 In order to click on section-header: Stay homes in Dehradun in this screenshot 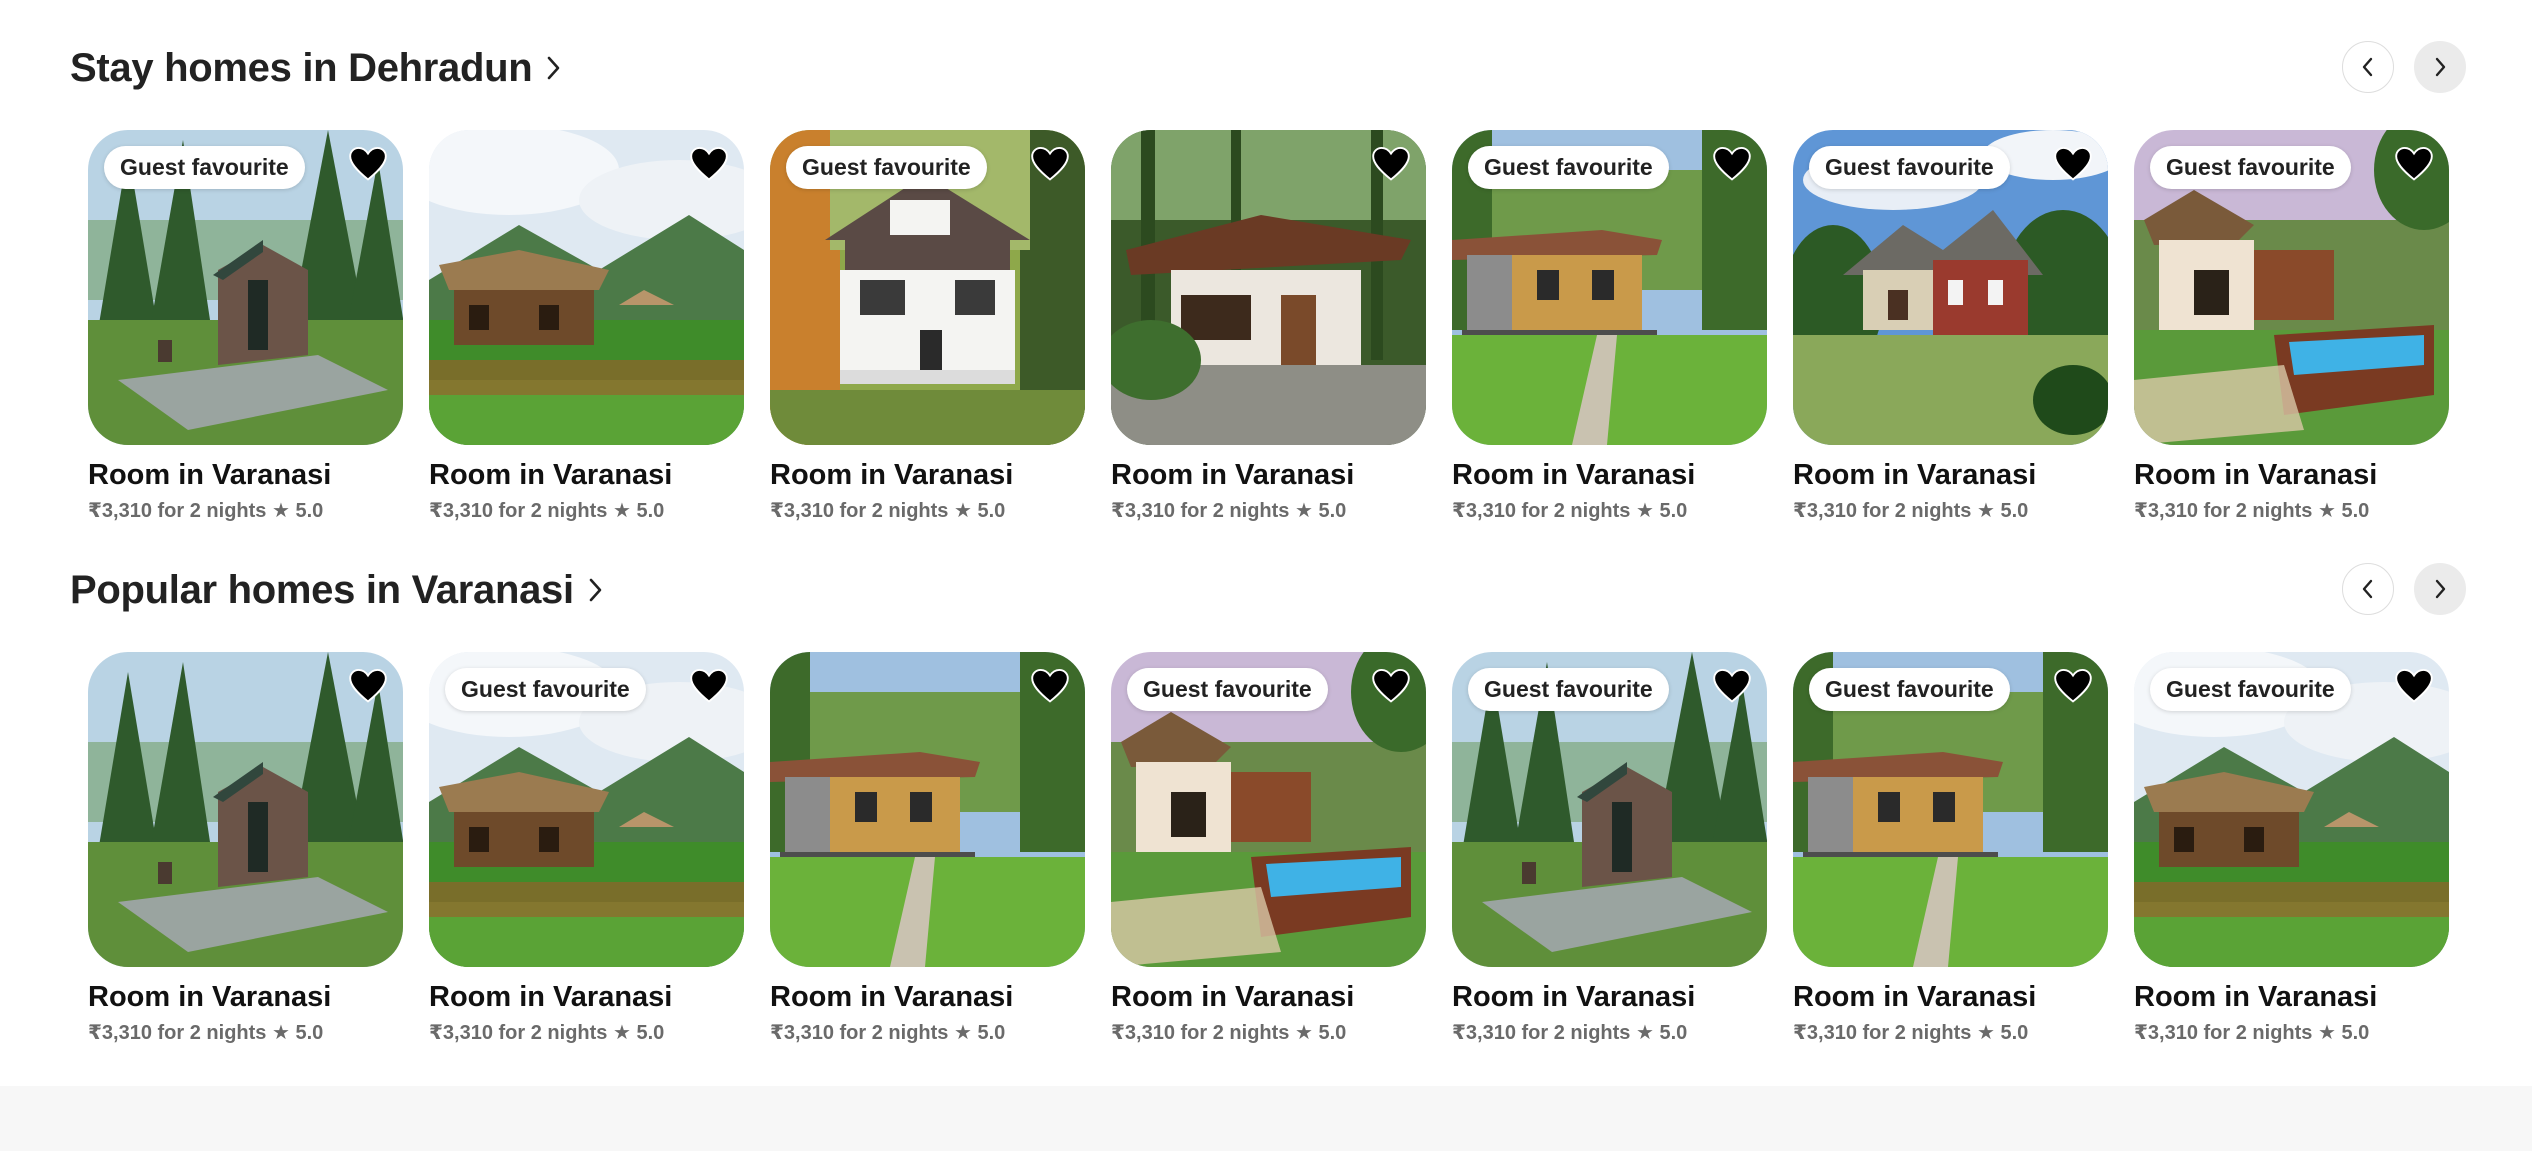, I will do `click(316, 68)`.